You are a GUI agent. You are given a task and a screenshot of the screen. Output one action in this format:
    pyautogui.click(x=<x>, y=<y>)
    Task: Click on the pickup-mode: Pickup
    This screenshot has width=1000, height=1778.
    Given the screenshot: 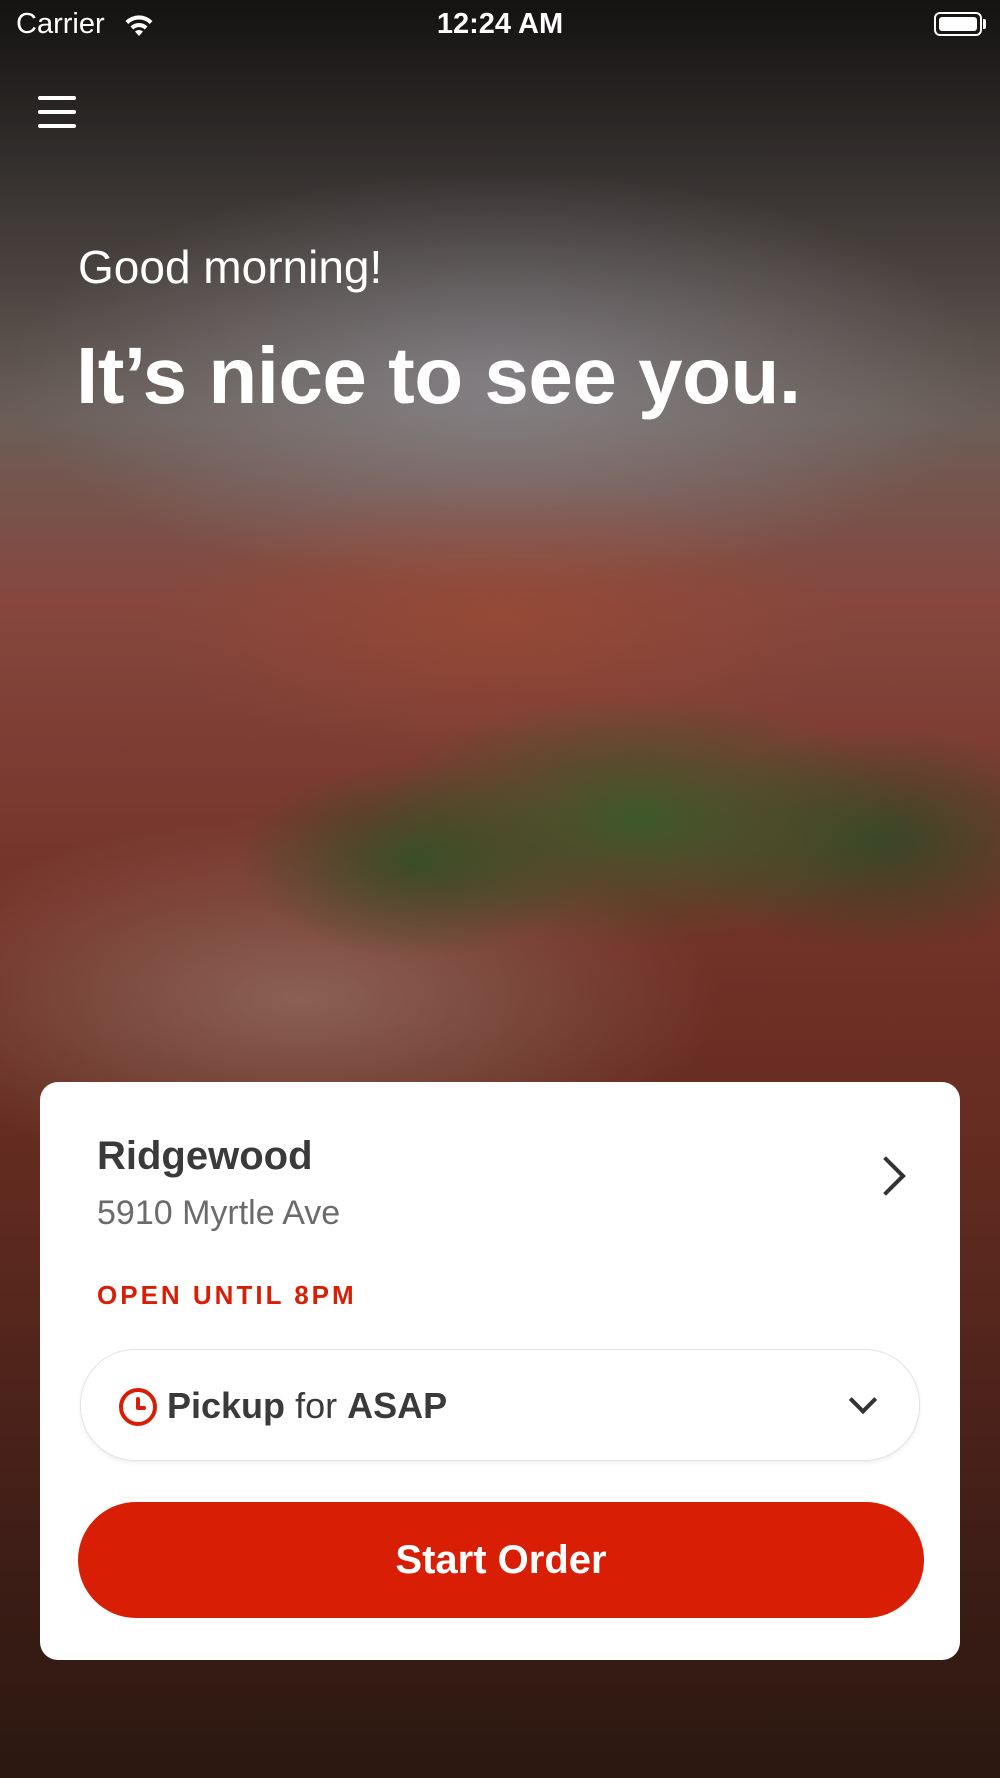 What is the action you would take?
    pyautogui.click(x=226, y=1405)
    